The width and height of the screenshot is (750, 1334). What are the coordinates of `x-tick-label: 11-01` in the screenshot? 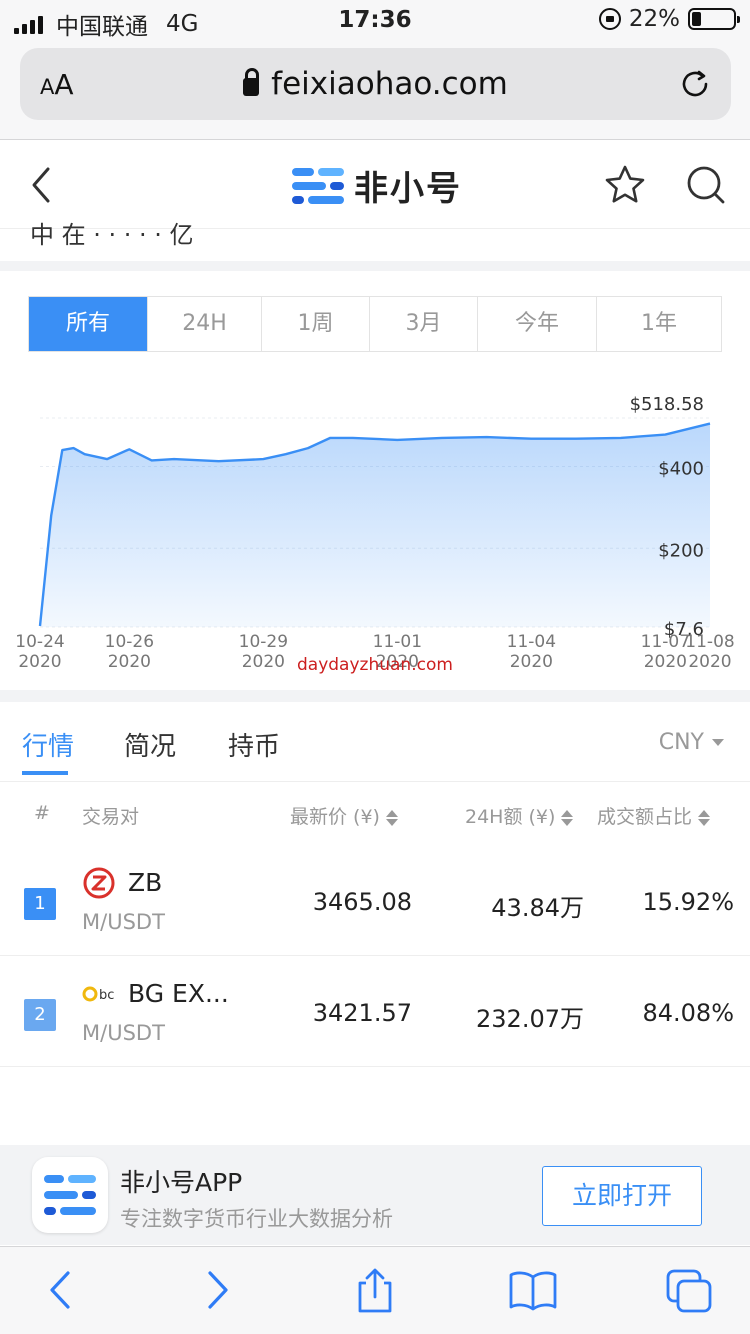 It's located at (397, 642).